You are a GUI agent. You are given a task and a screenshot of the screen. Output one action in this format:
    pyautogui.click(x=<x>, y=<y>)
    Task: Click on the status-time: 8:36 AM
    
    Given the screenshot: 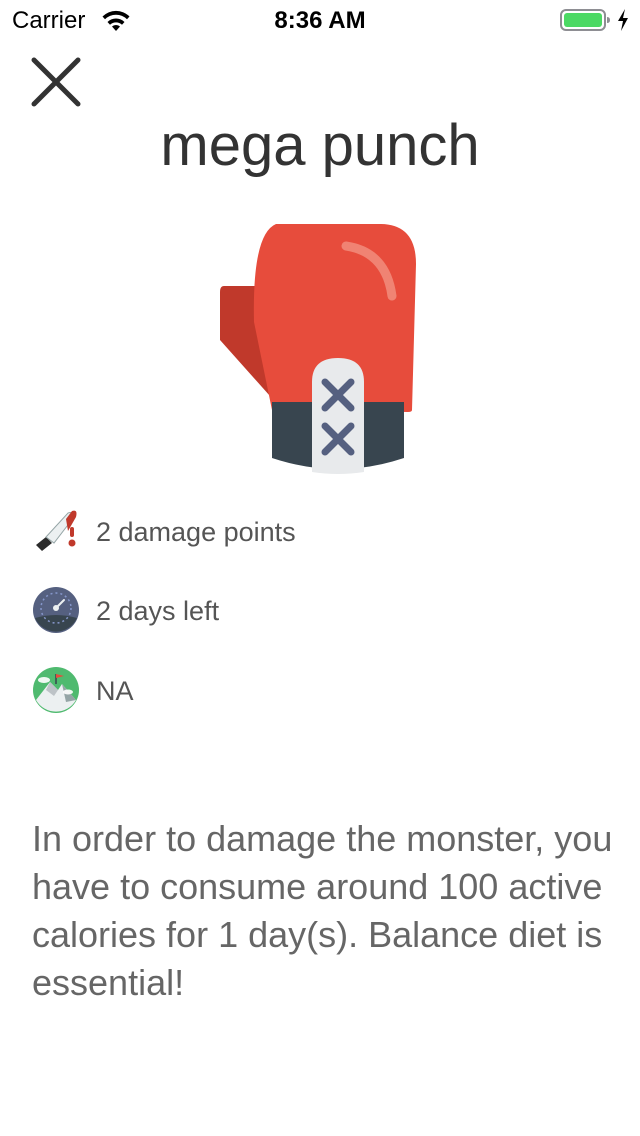 What is the action you would take?
    pyautogui.click(x=320, y=20)
    